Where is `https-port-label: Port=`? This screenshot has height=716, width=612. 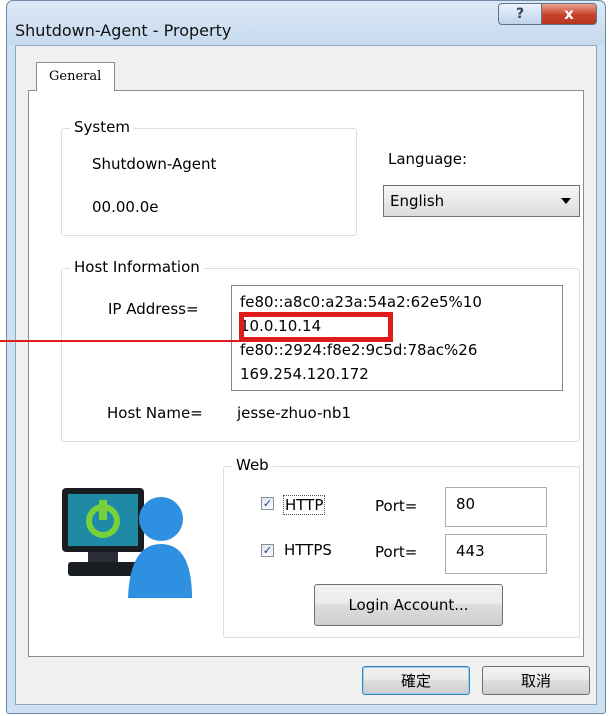 https-port-label: Port= is located at coordinates (396, 552).